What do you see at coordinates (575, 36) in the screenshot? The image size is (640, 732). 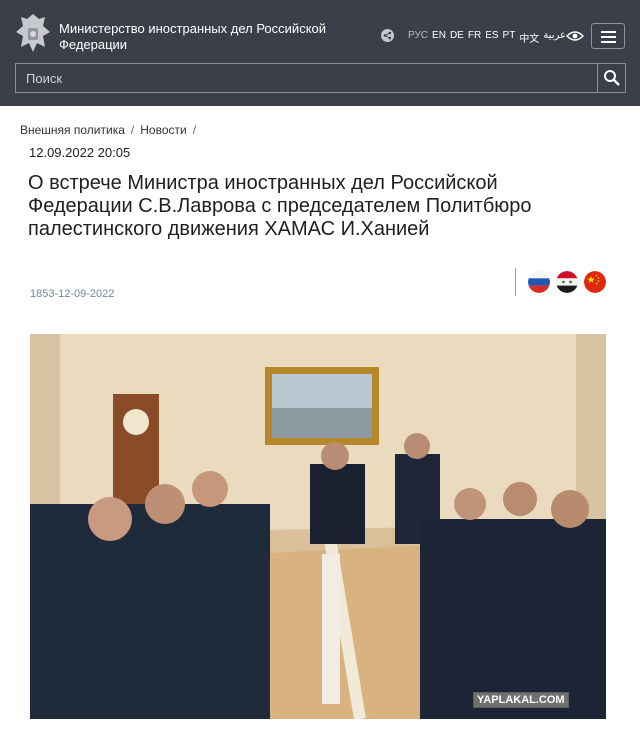 I see `eye-icon` at bounding box center [575, 36].